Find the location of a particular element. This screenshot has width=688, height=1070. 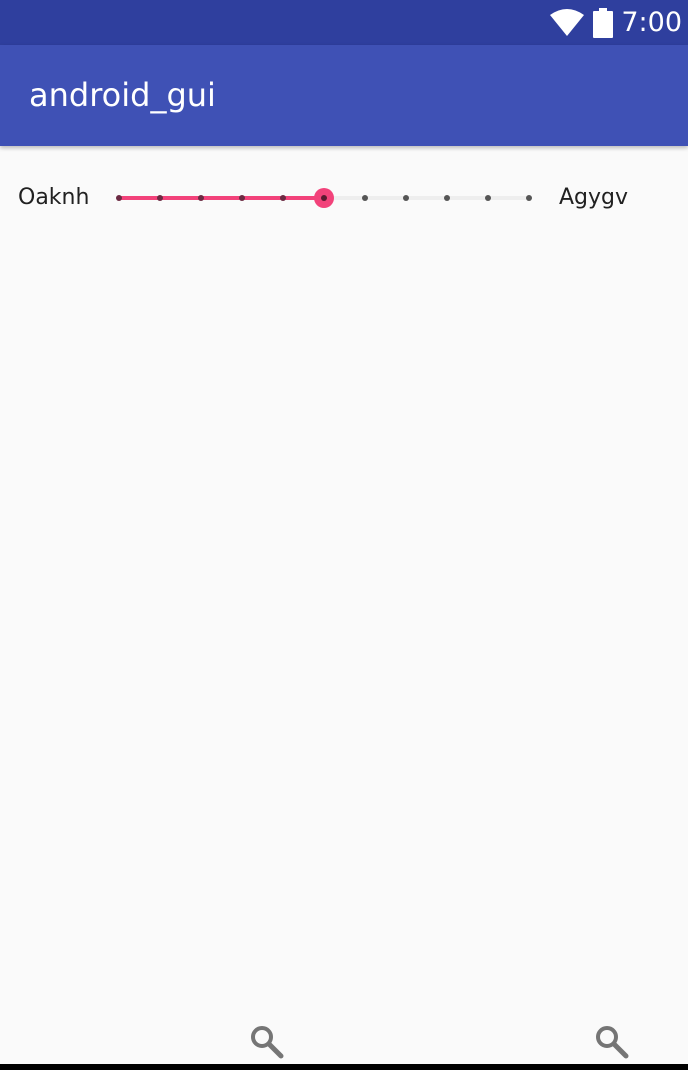

navigation-bar is located at coordinates (344, 1039).